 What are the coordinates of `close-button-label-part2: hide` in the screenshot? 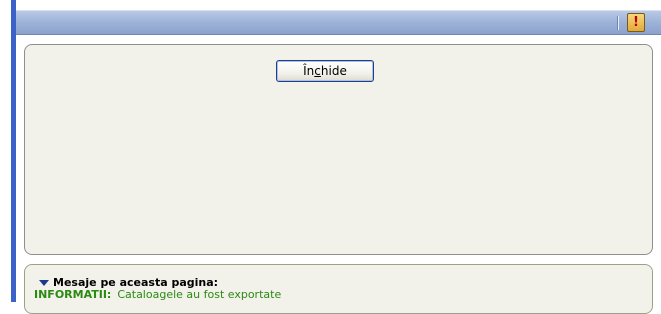 It's located at (333, 71).